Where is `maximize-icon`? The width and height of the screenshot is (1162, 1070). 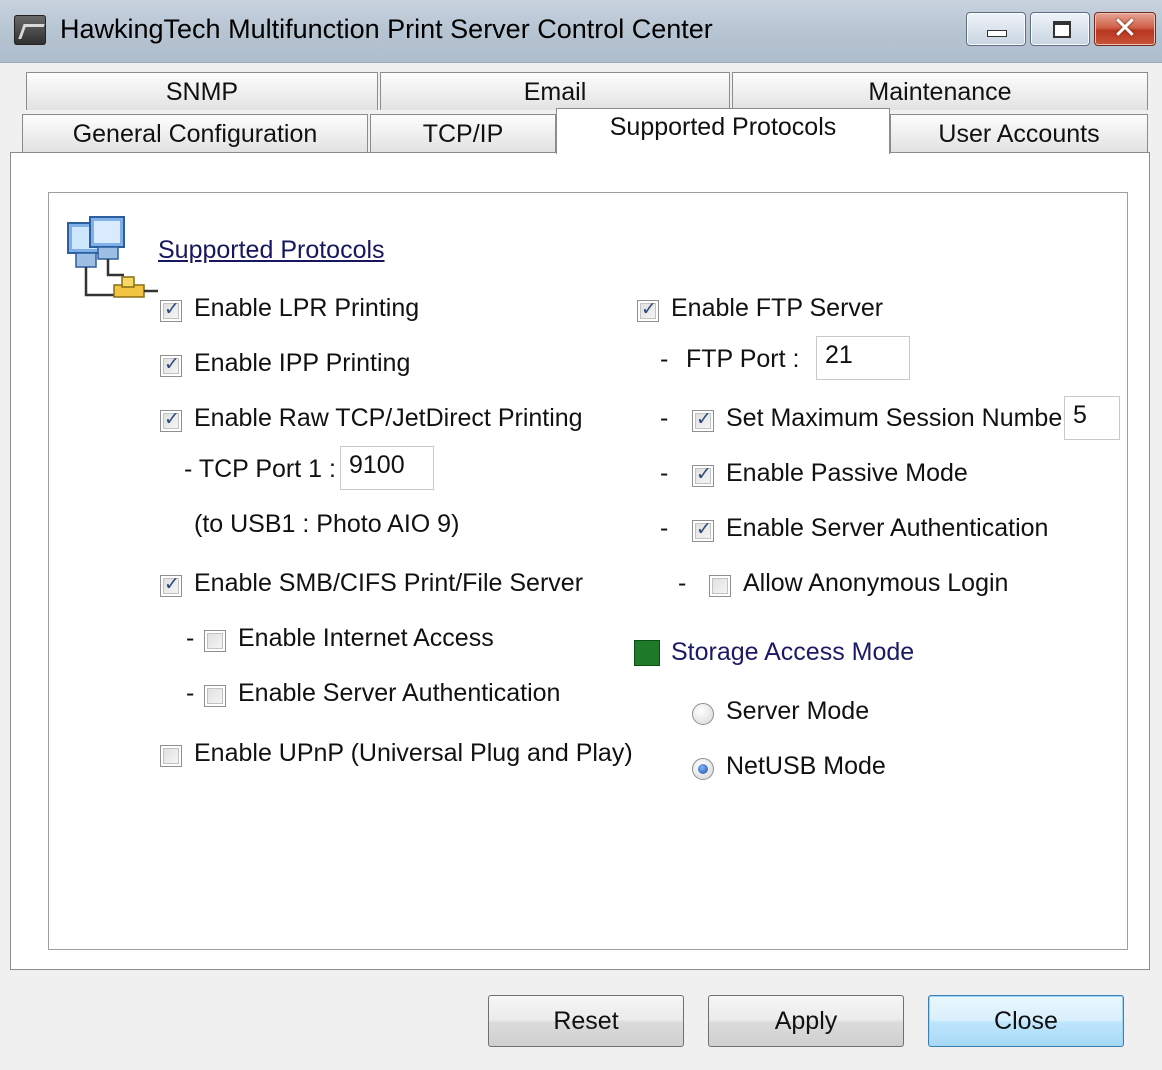 maximize-icon is located at coordinates (1062, 29).